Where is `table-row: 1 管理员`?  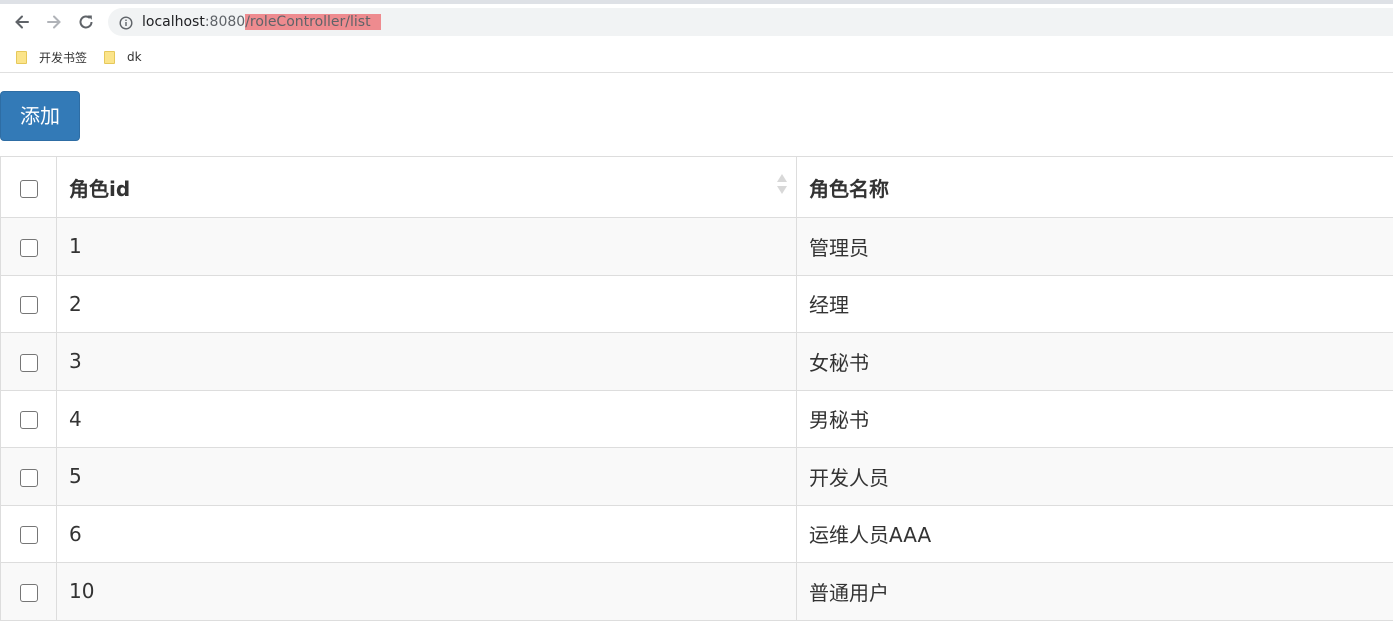
table-row: 1 管理员 is located at coordinates (696, 246).